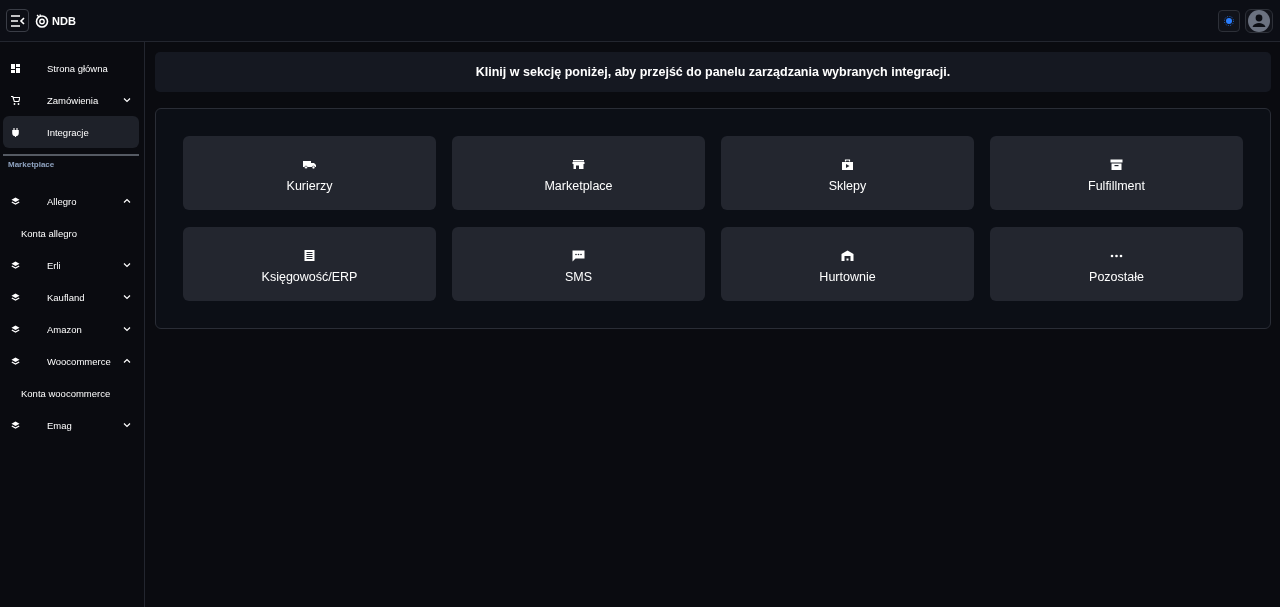  I want to click on sidebar-item: Woocommerce, so click(71, 361).